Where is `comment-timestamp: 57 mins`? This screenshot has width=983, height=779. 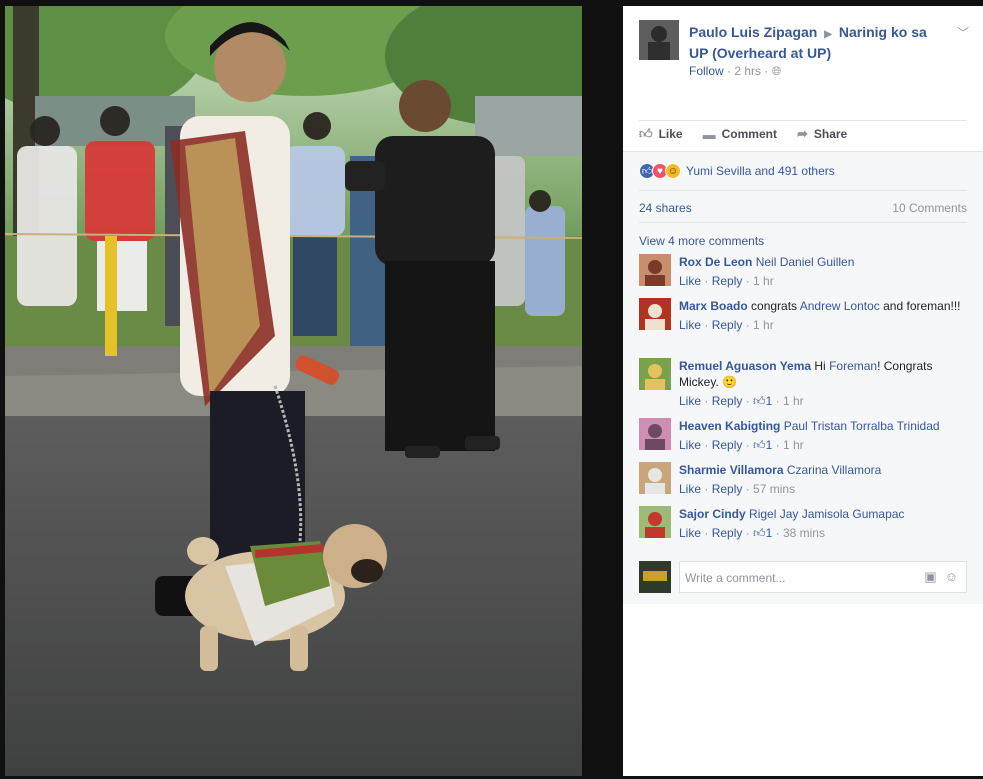 comment-timestamp: 57 mins is located at coordinates (774, 489).